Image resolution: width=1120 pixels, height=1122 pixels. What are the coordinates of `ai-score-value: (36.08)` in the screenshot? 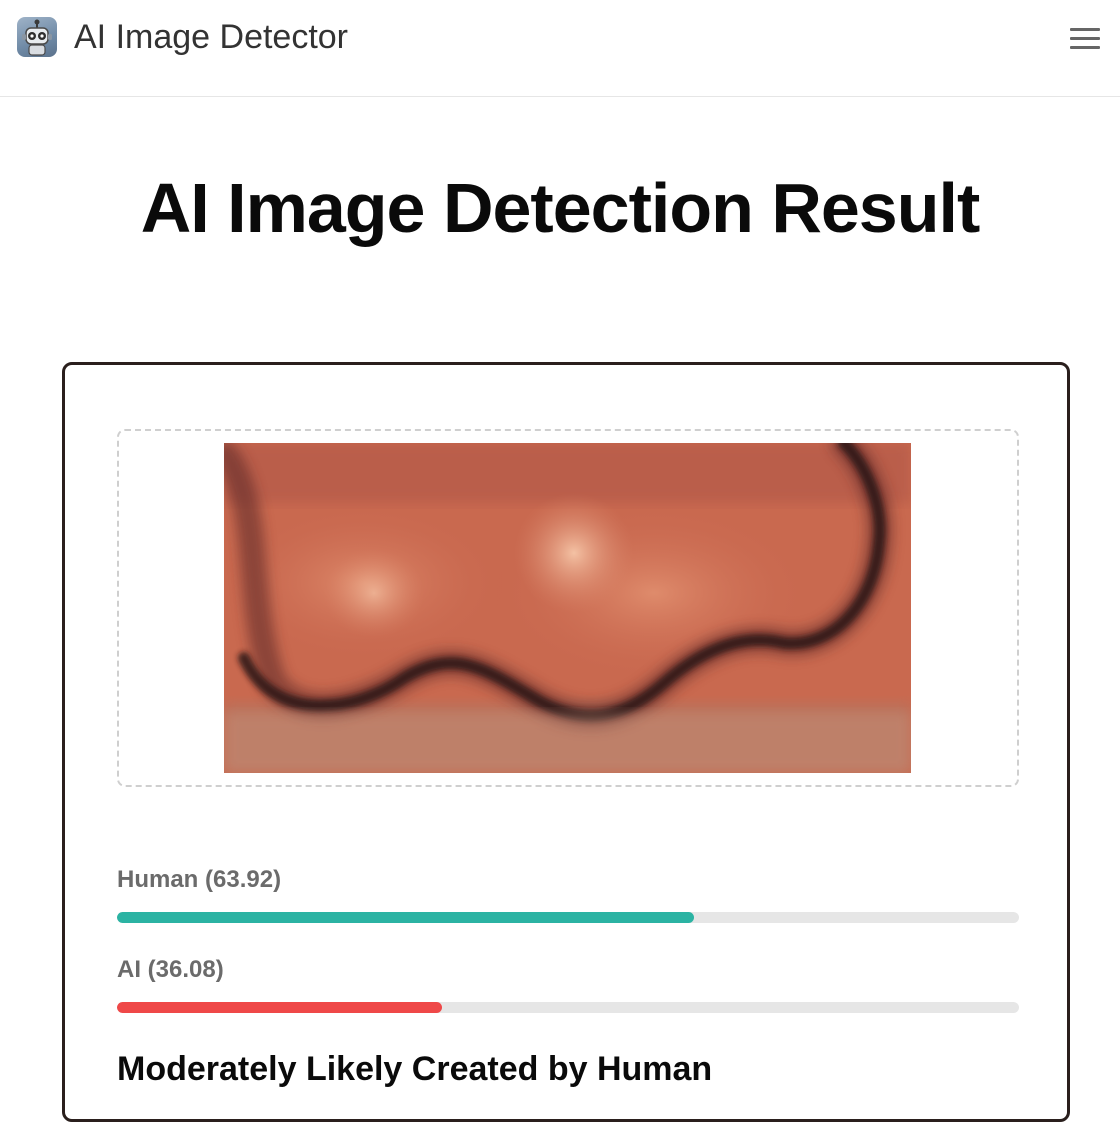 It's located at (185, 969).